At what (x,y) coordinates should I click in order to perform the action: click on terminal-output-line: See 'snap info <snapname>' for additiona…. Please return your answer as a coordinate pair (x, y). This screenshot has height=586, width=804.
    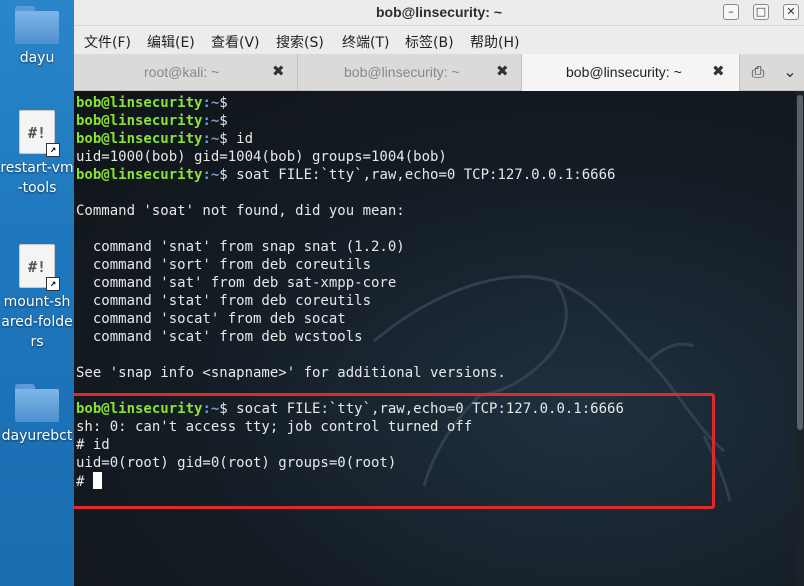
    Looking at the image, I should click on (291, 373).